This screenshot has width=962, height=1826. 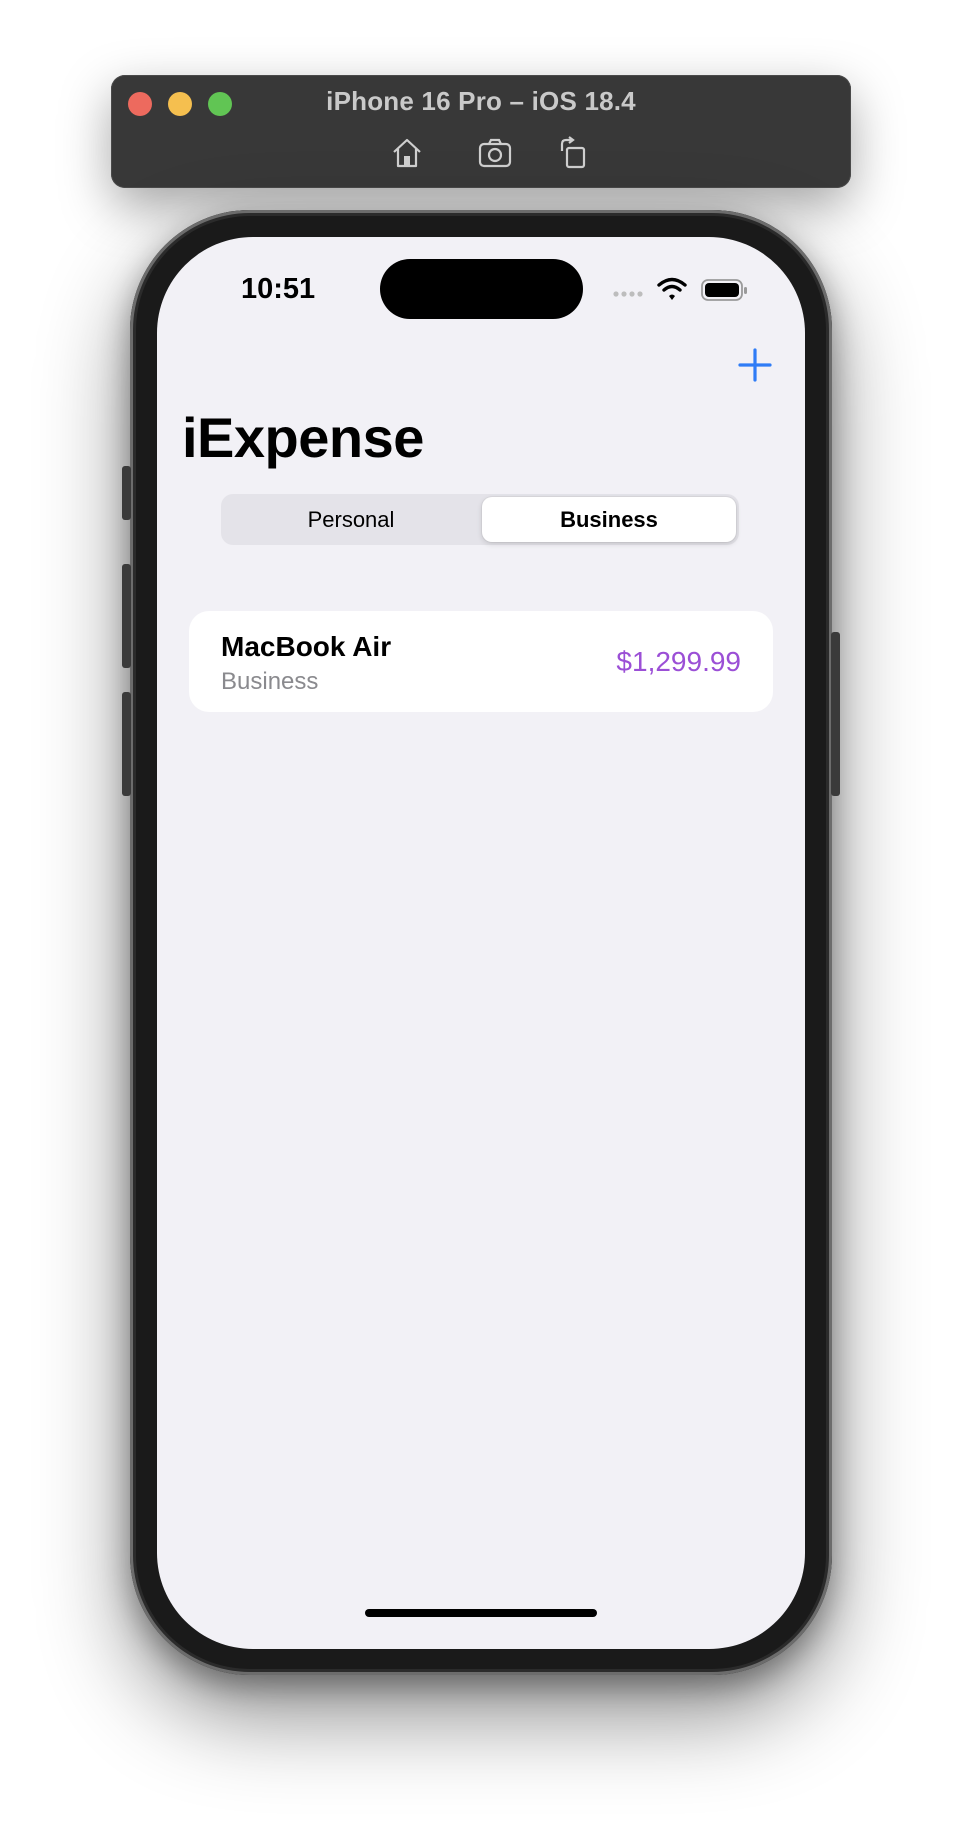 I want to click on screenshot-button, so click(x=495, y=153).